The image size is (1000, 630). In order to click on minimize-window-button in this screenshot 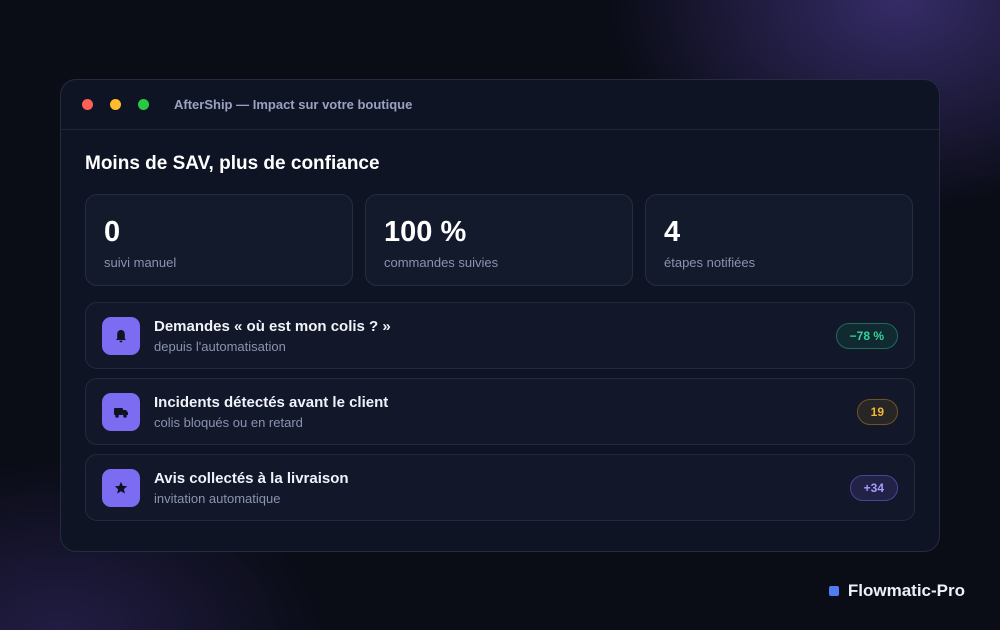, I will do `click(115, 104)`.